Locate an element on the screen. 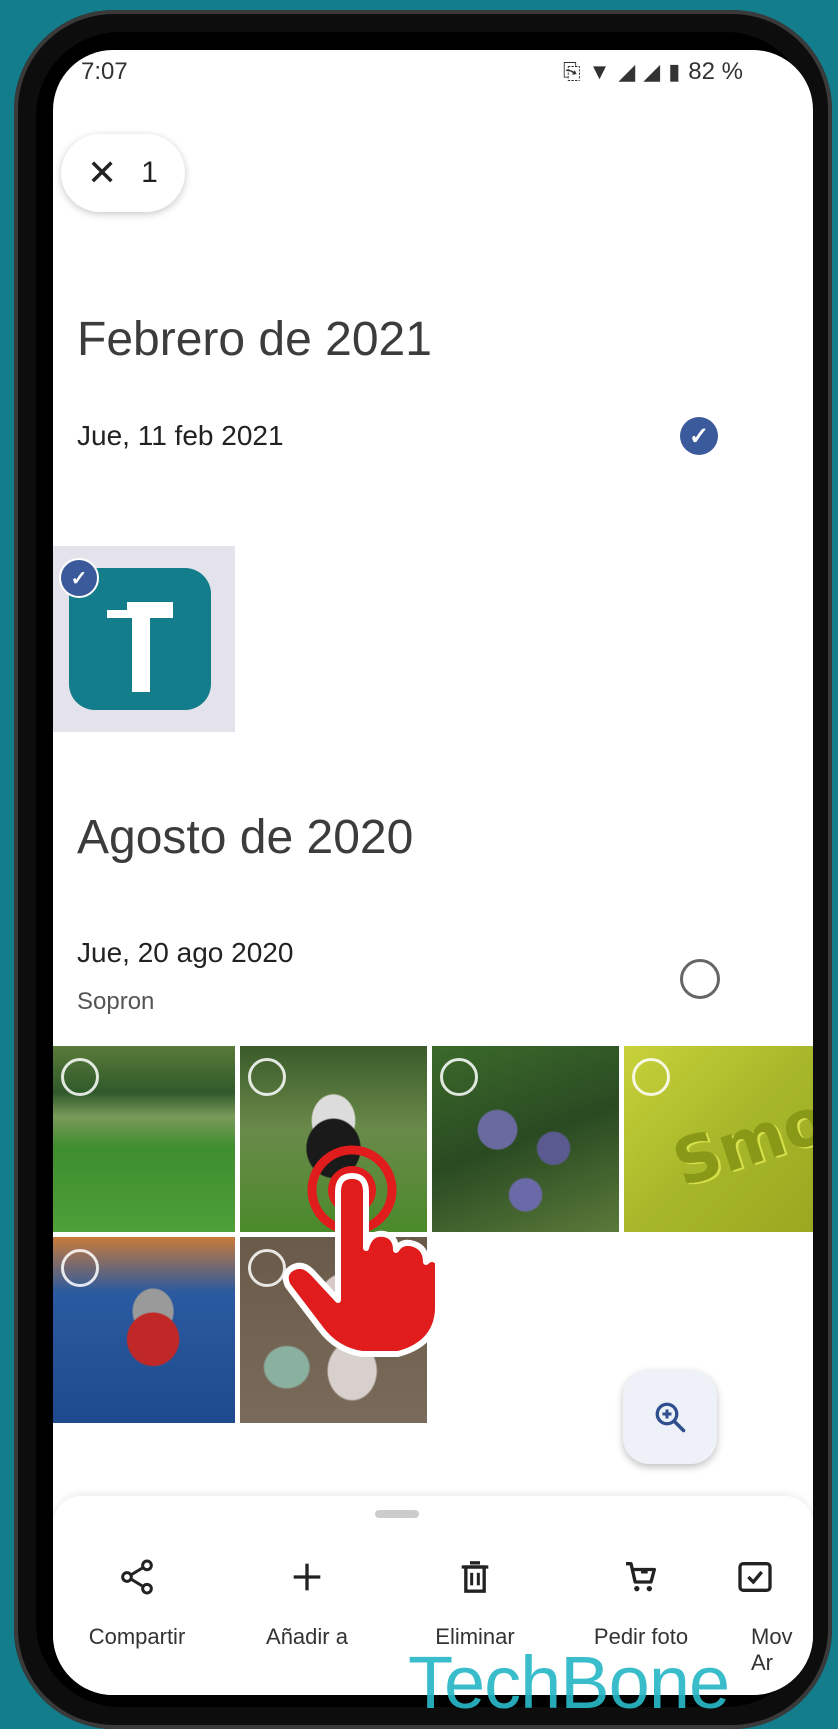 Image resolution: width=838 pixels, height=1729 pixels. day-header: Jue, 20 ago 2020 is located at coordinates (185, 952).